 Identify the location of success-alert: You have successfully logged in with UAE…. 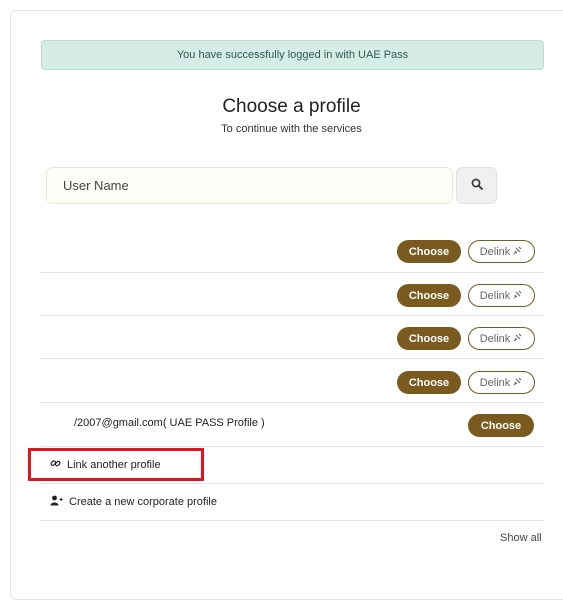
(292, 55).